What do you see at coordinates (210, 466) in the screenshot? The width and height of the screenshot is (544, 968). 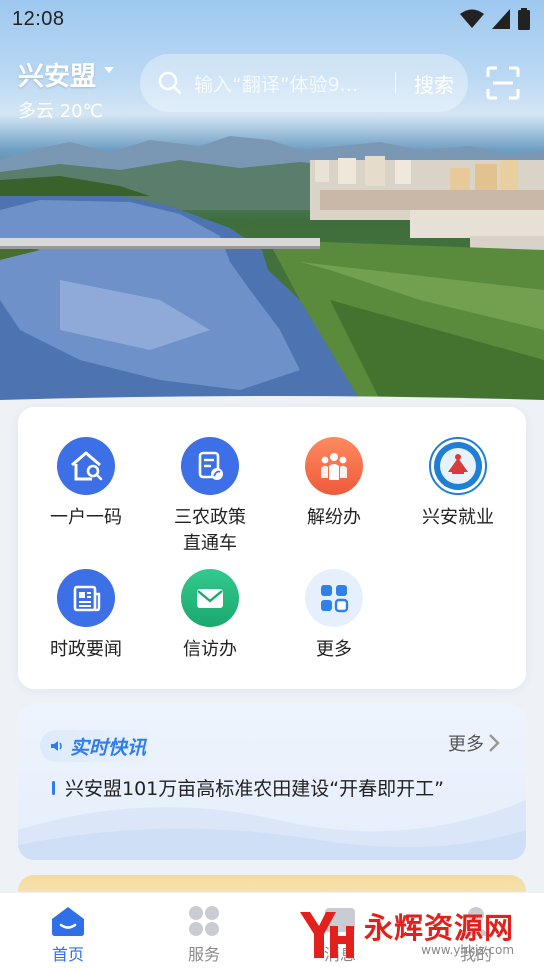 I see `document-leaf-icon` at bounding box center [210, 466].